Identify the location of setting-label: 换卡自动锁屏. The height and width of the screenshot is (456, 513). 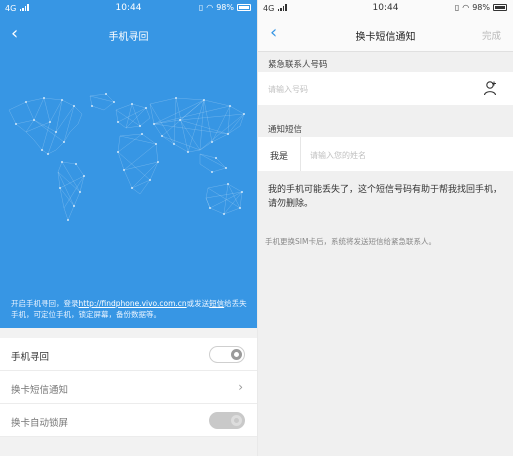
(40, 423).